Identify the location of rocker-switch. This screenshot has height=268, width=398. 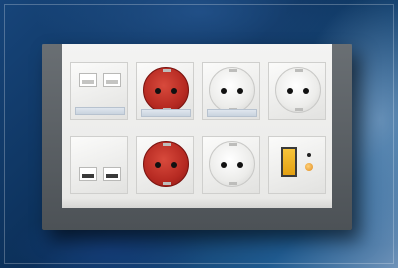
(289, 162).